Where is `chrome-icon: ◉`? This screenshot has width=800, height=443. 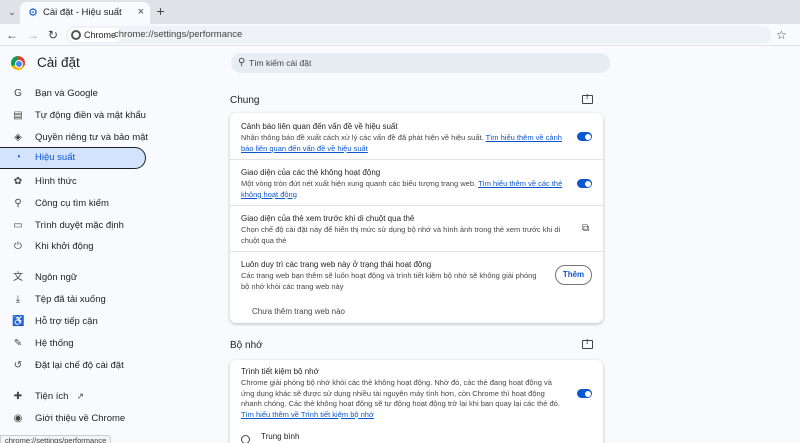 chrome-icon: ◉ is located at coordinates (18, 418).